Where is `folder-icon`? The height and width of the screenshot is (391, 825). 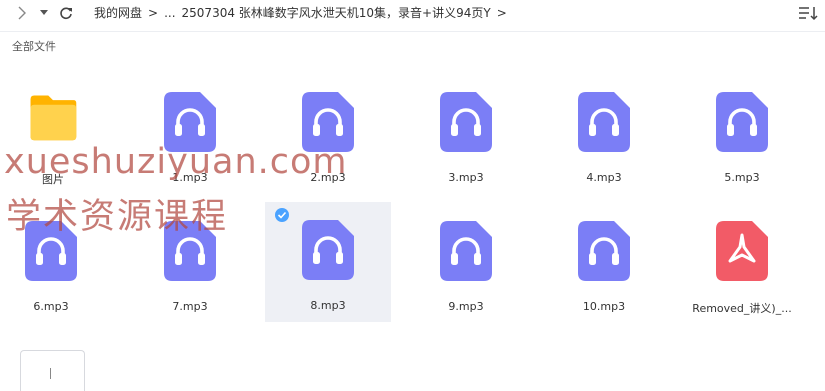 folder-icon is located at coordinates (53, 118).